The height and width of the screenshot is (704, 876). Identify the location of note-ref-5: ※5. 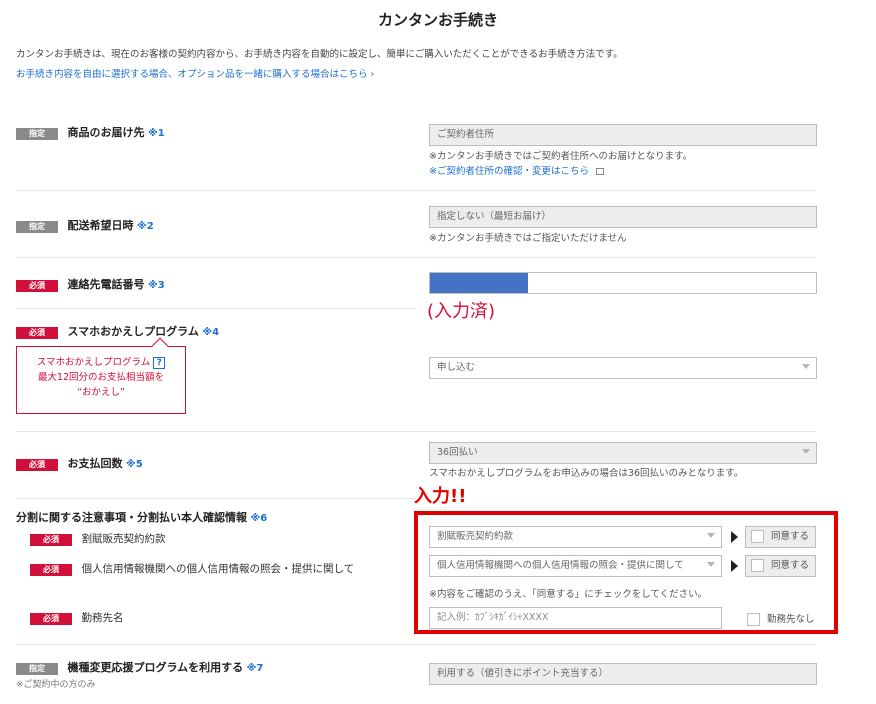
(134, 464).